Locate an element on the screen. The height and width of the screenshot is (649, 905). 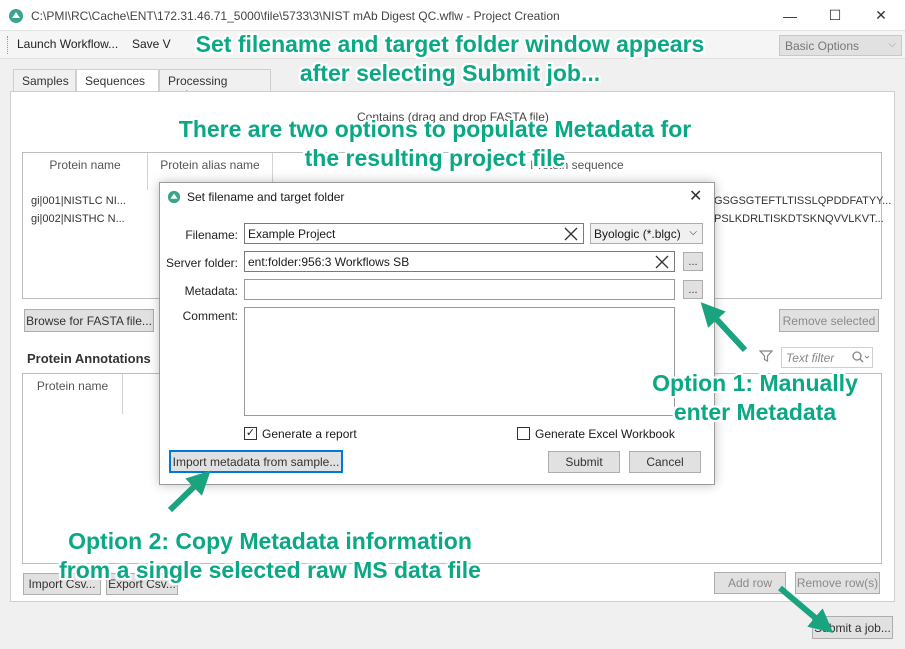
callout-option2-line2: from a single selected raw MS data file is located at coordinates (270, 570).